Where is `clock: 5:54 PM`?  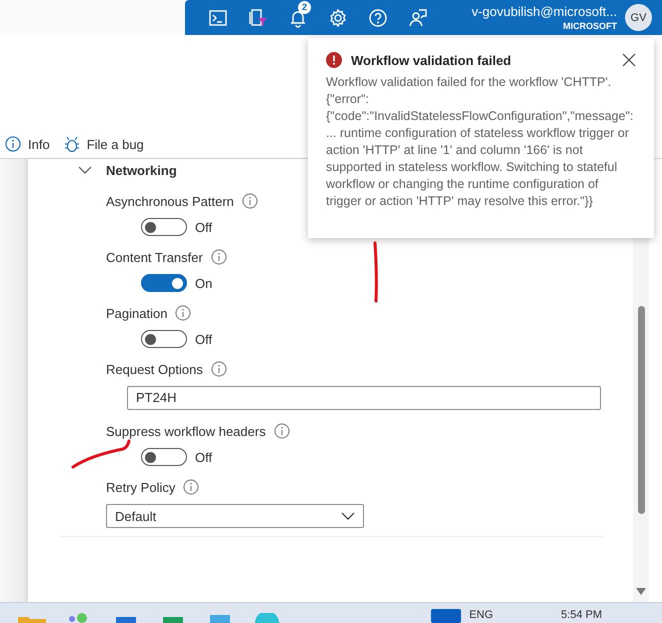 clock: 5:54 PM is located at coordinates (581, 615).